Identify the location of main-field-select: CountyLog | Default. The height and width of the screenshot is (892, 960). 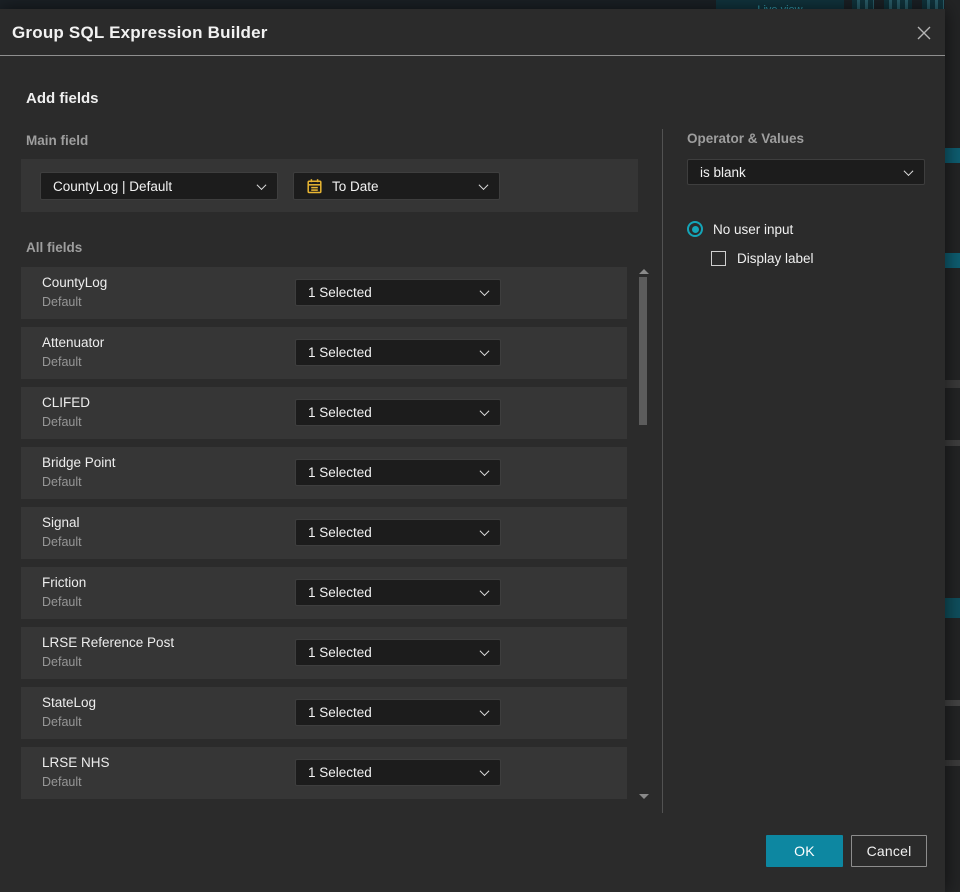
(159, 186).